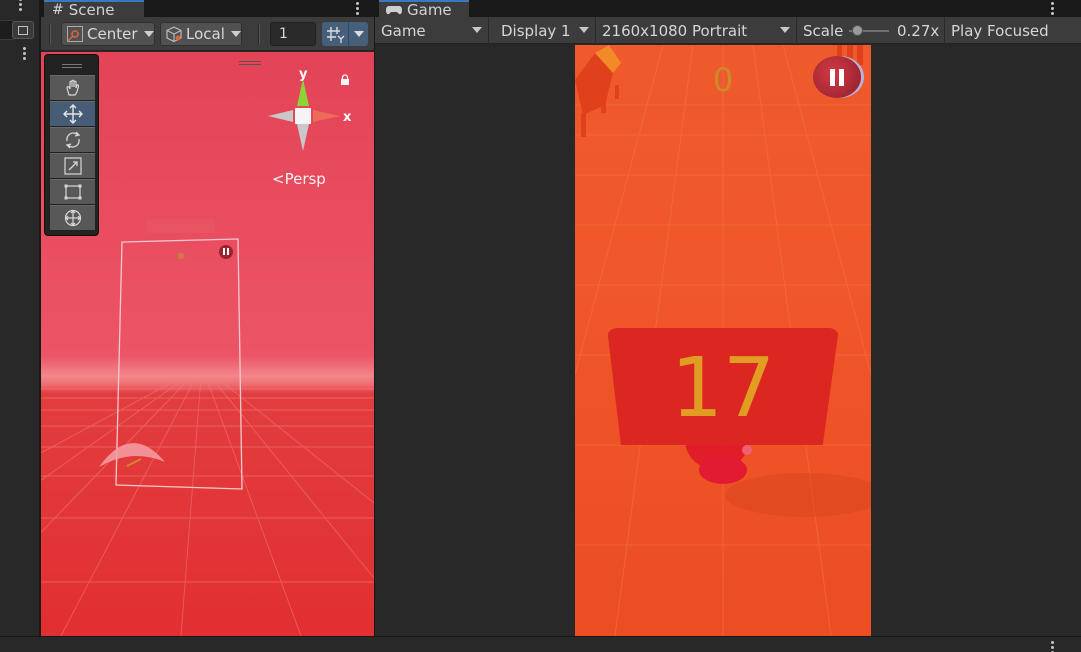 Image resolution: width=1081 pixels, height=652 pixels. What do you see at coordinates (305, 179) in the screenshot?
I see `projection-label: Persp` at bounding box center [305, 179].